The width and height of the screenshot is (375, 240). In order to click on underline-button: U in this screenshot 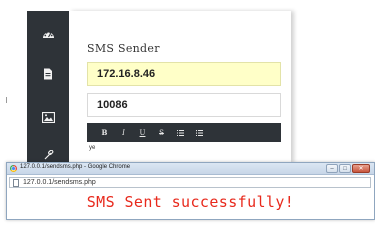, I will do `click(142, 132)`.